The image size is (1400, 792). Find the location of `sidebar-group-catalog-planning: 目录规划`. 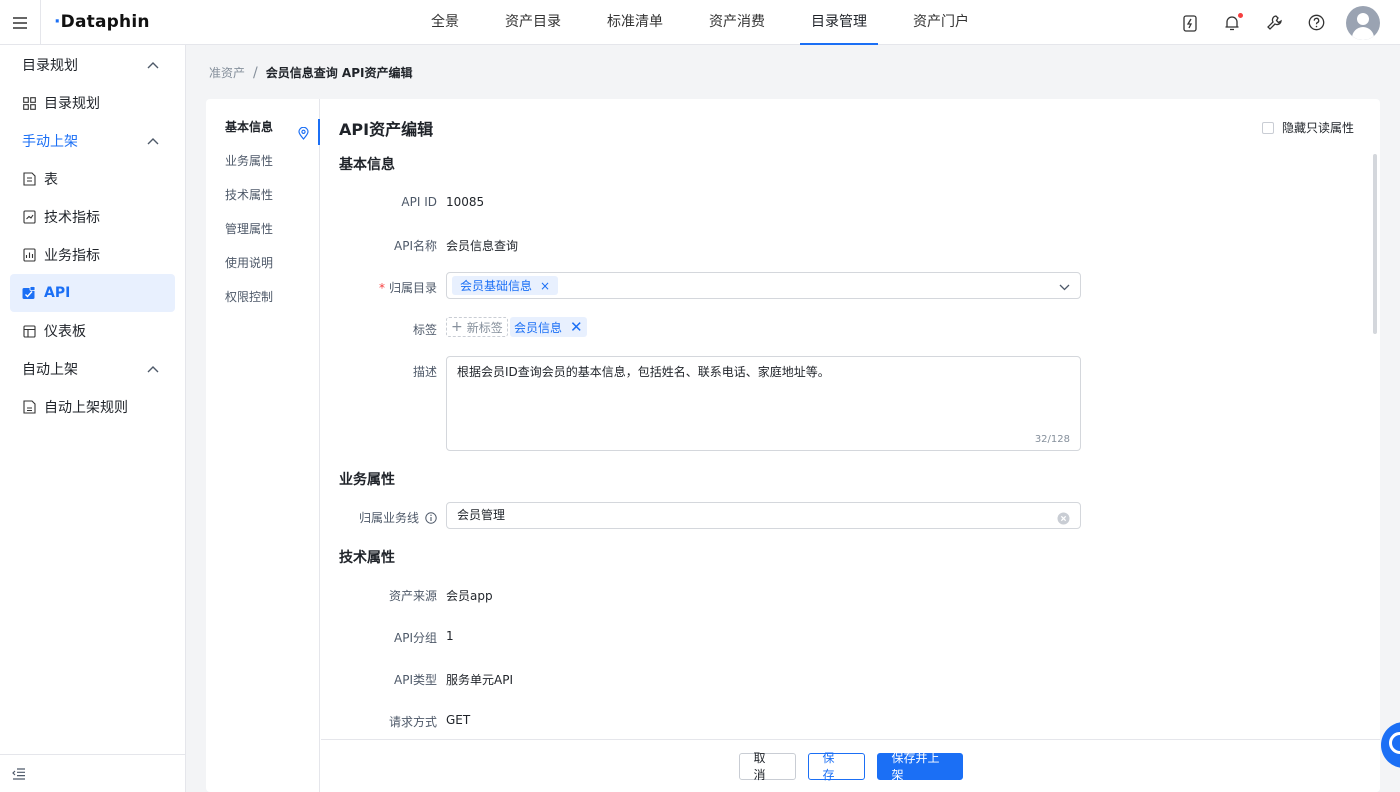

sidebar-group-catalog-planning: 目录规划 is located at coordinates (92, 65).